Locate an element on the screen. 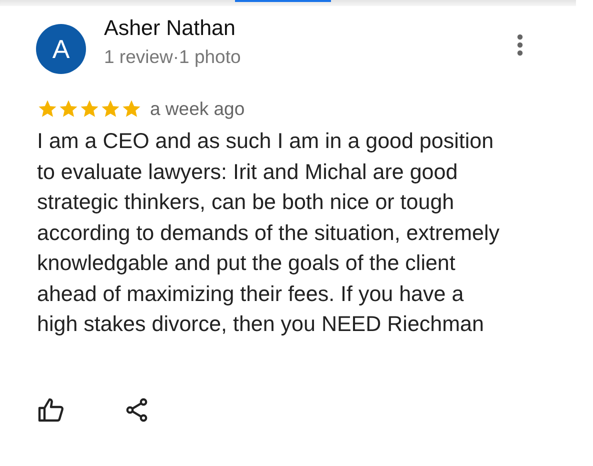 Image resolution: width=593 pixels, height=466 pixels. thumbs-up-icon is located at coordinates (51, 410).